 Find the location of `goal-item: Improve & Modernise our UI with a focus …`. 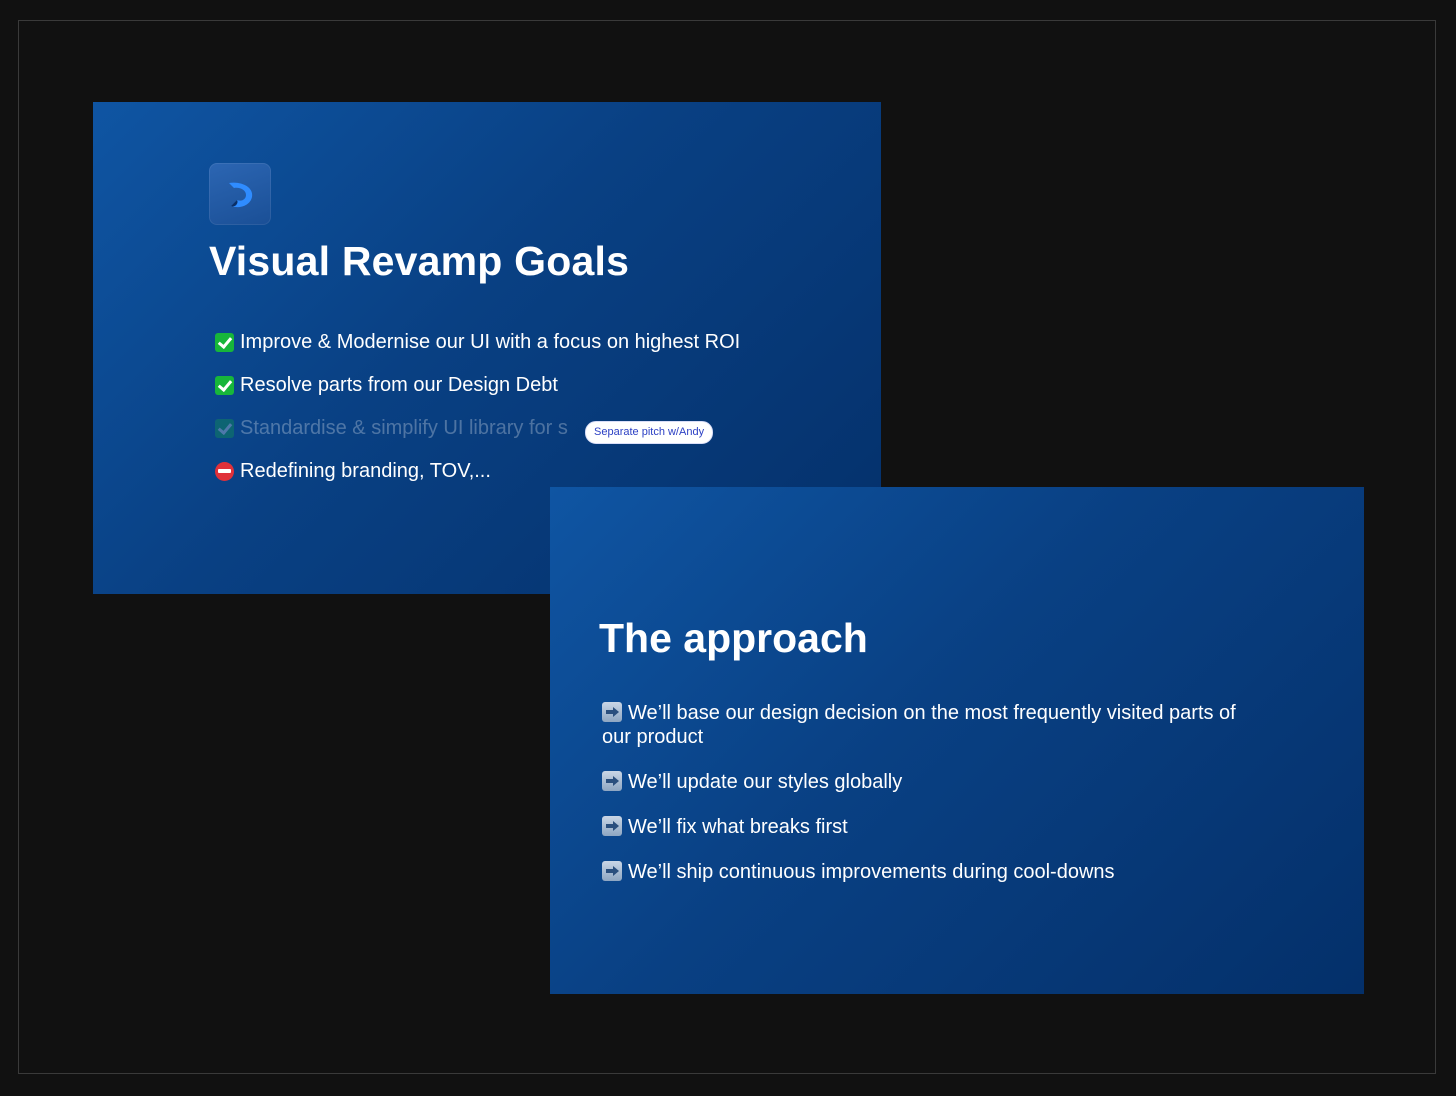

goal-item: Improve & Modernise our UI with a focus … is located at coordinates (477, 342).